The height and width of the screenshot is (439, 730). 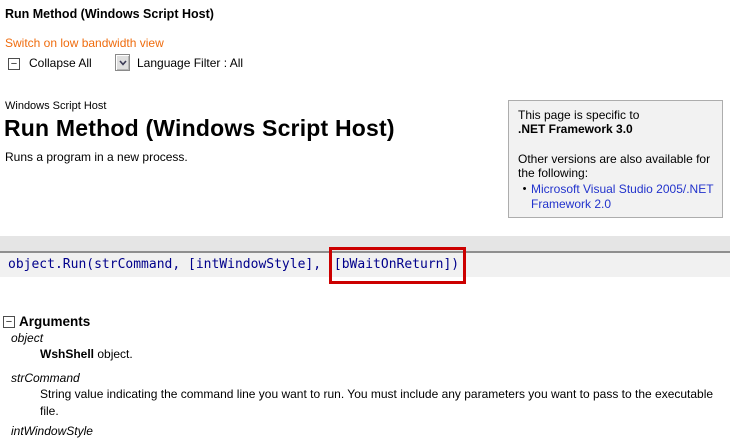 I want to click on low-bandwidth-link: Switch on low bandwidth view, so click(x=84, y=43).